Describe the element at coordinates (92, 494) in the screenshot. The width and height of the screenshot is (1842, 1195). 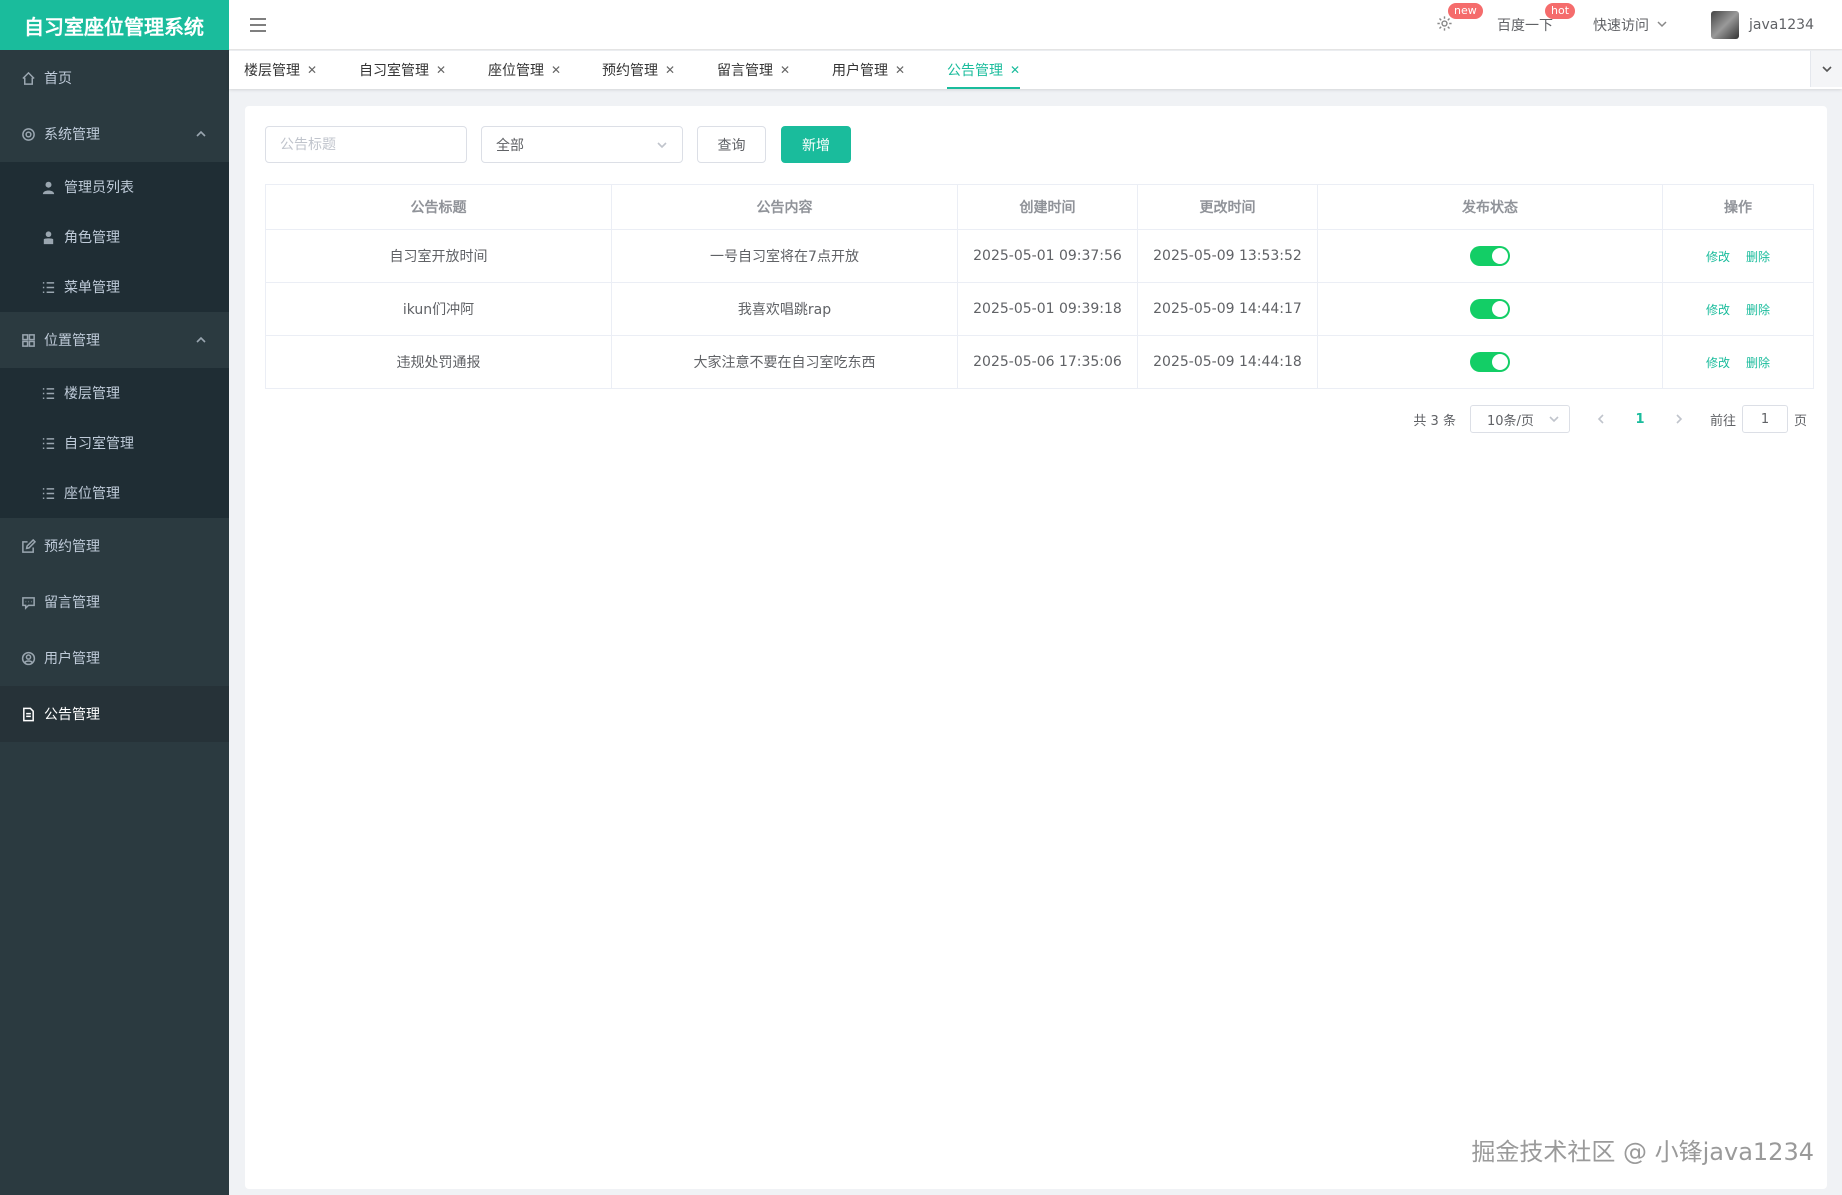
I see `sidebar-item-label: 座位管理` at that location.